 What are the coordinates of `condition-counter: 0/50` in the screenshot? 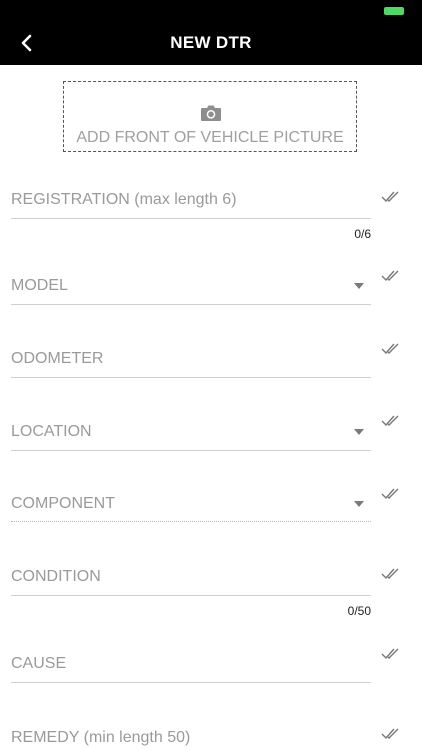 It's located at (359, 611).